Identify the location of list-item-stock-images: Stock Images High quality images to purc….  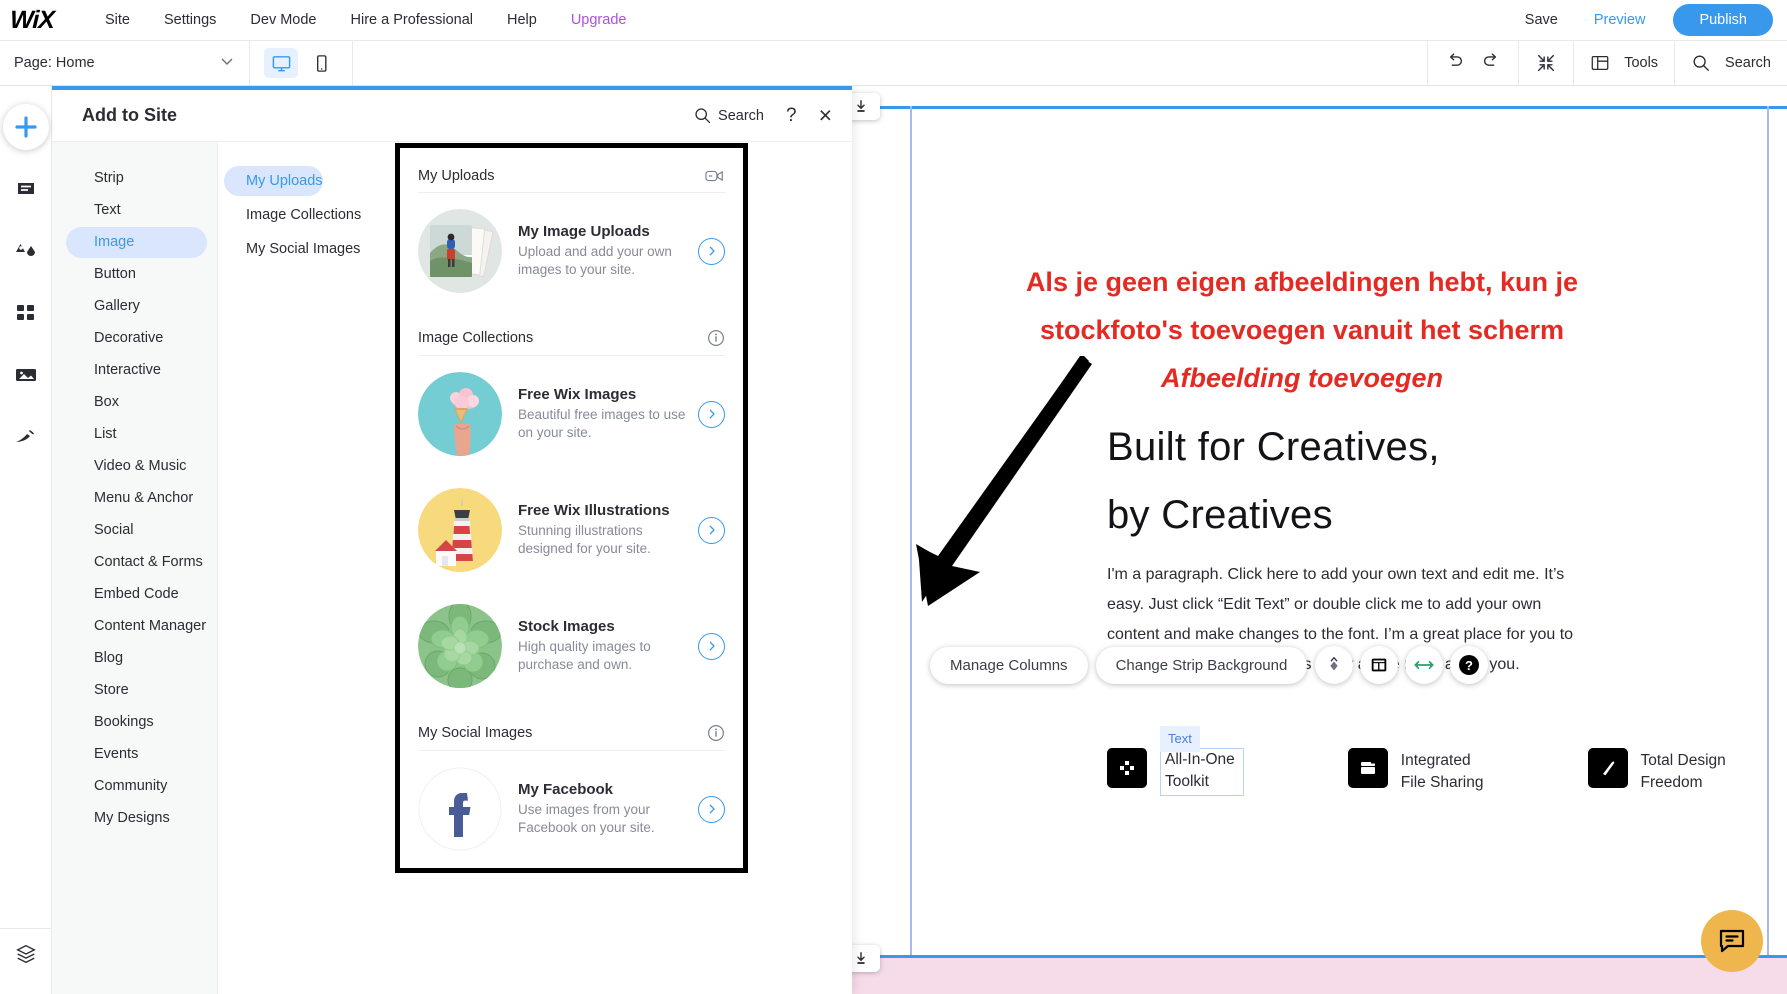
(571, 646).